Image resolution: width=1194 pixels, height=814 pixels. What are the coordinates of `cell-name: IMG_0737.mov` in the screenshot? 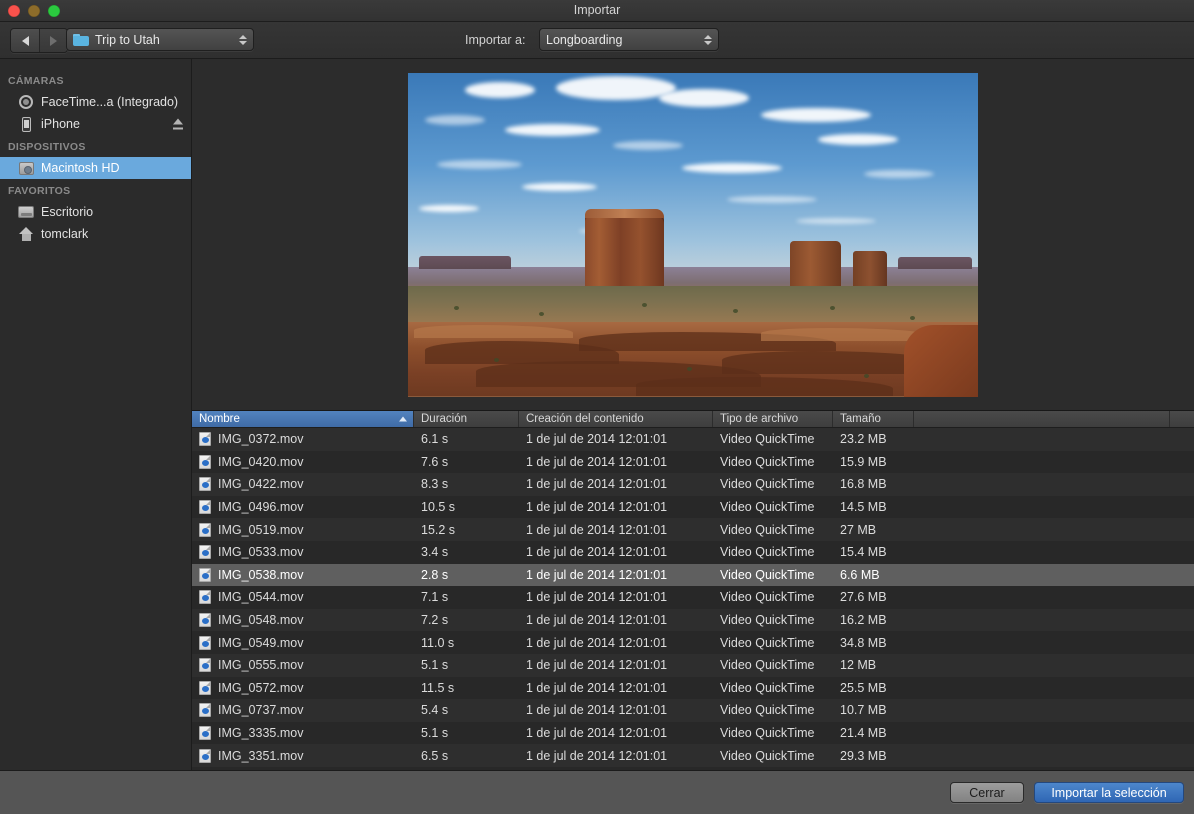 It's located at (303, 710).